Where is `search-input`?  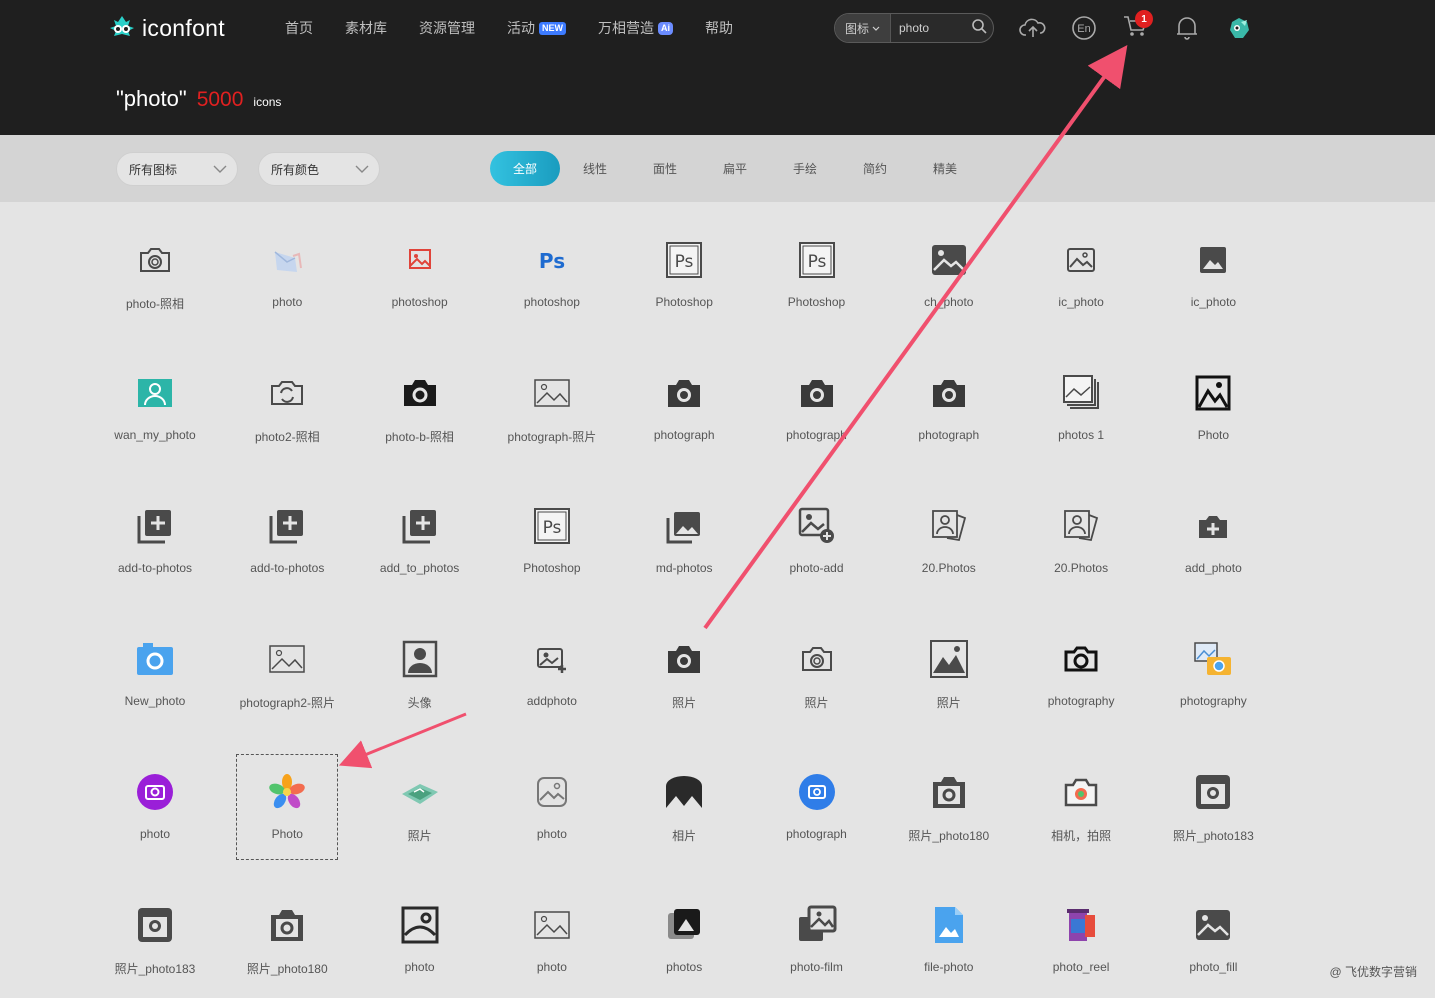 search-input is located at coordinates (928, 28).